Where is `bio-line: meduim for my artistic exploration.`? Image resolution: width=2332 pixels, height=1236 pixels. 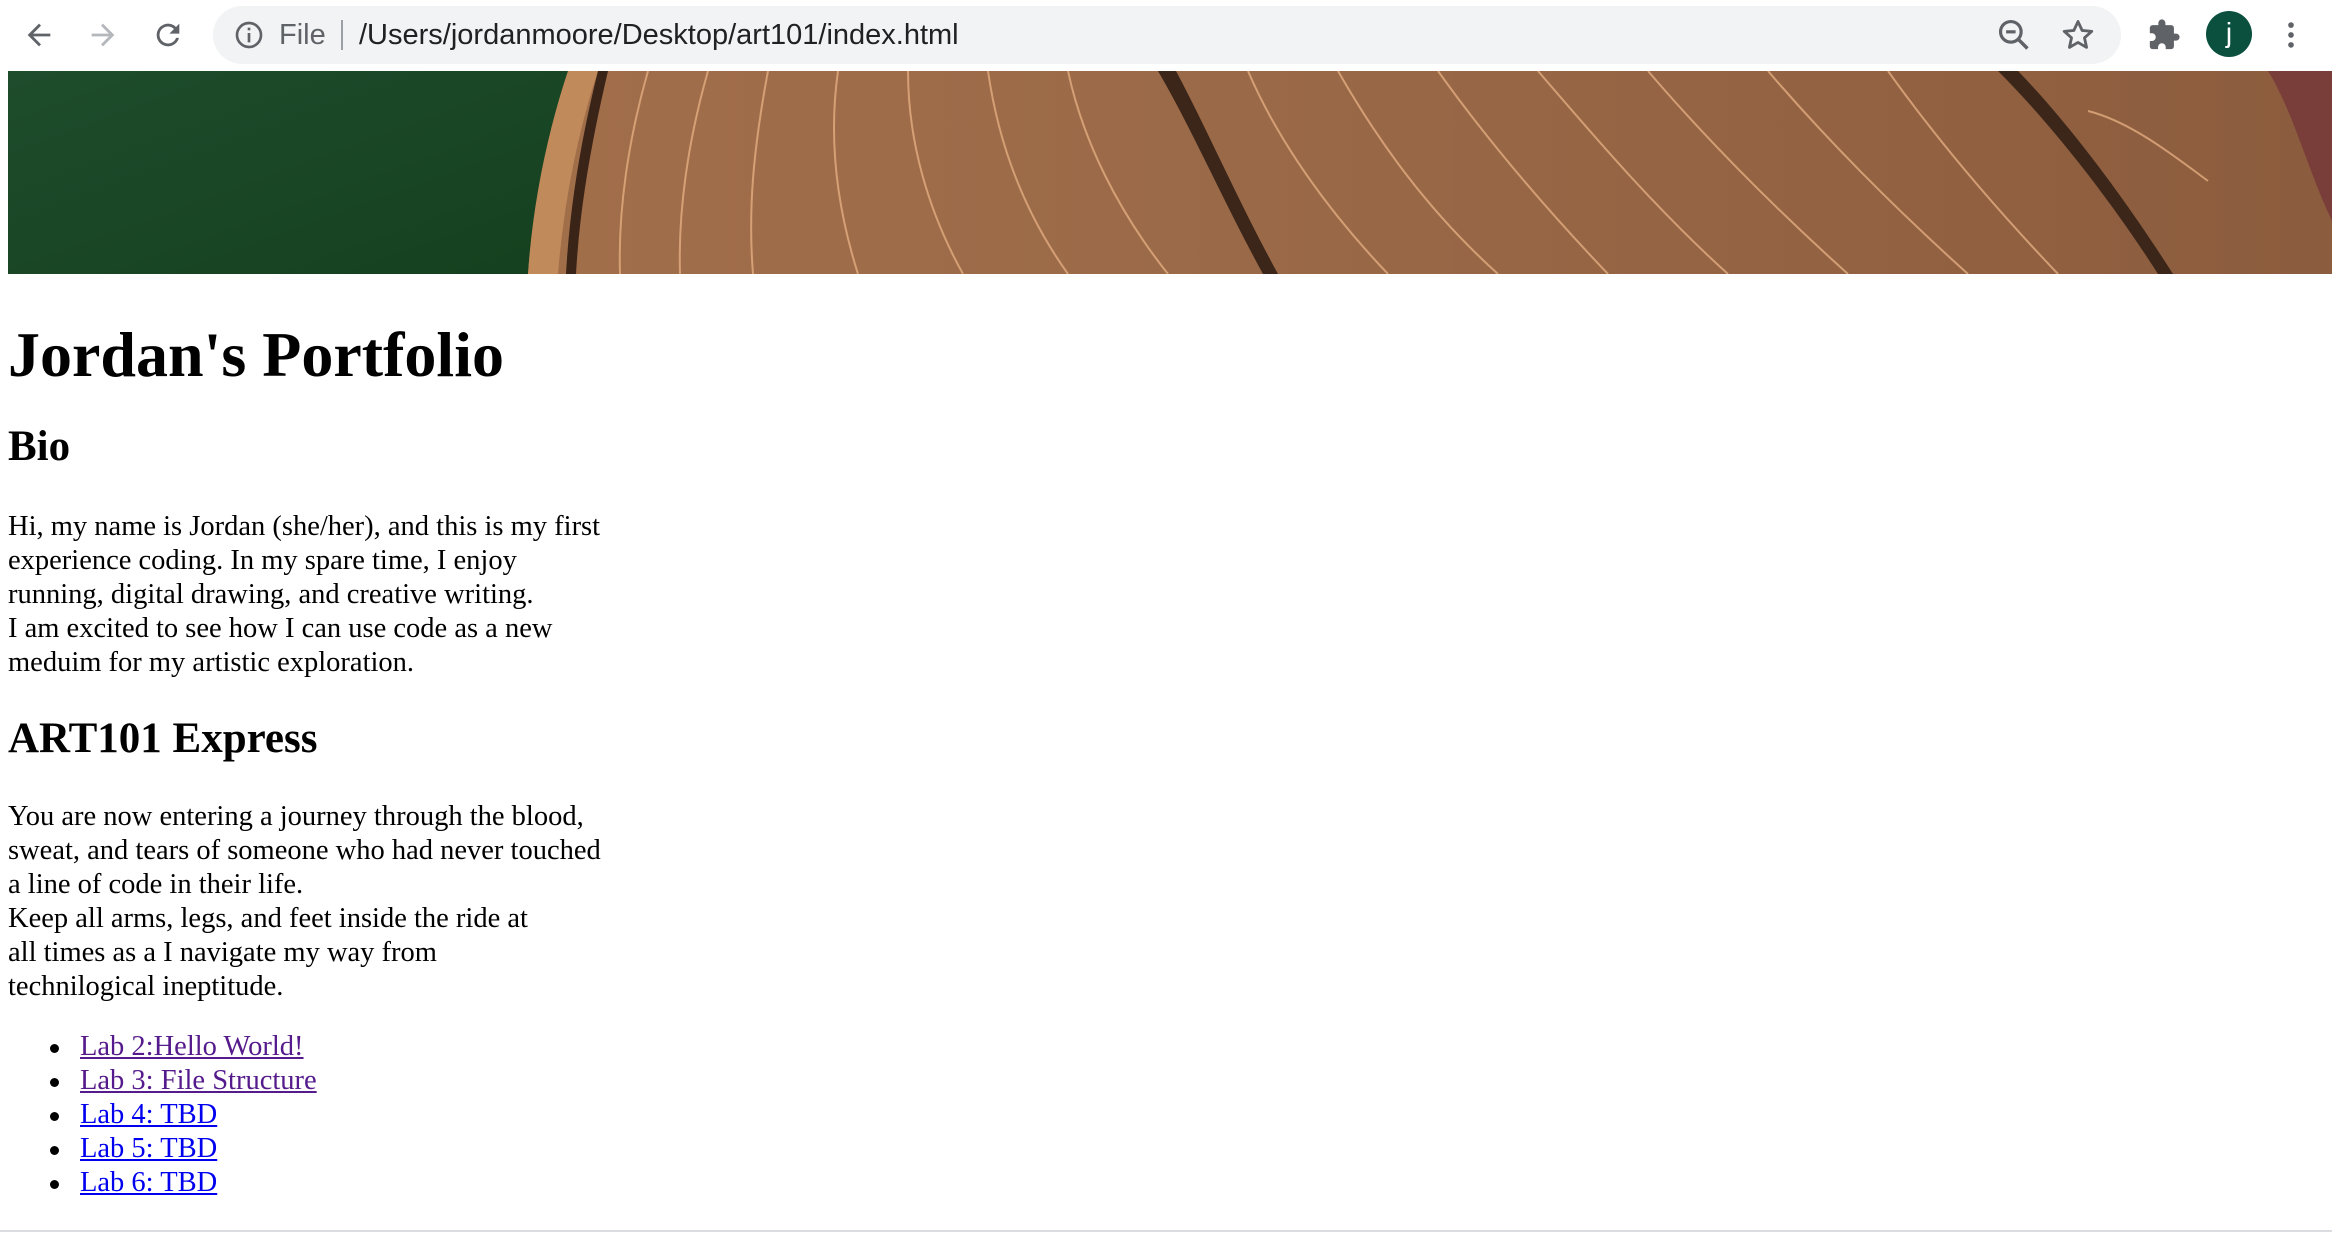 bio-line: meduim for my artistic exploration. is located at coordinates (211, 662).